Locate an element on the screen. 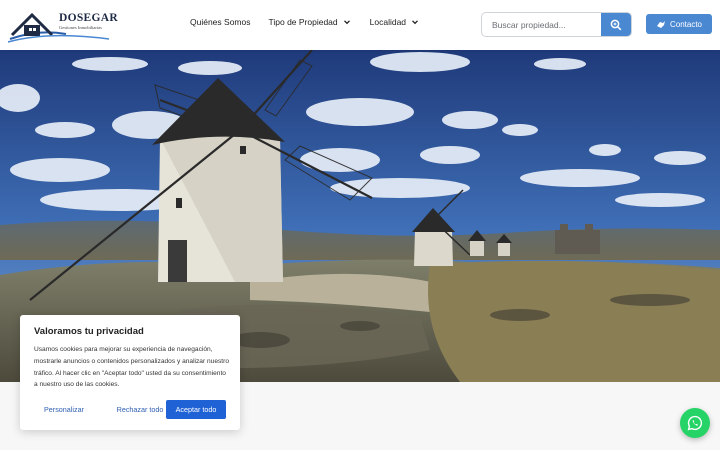 The width and height of the screenshot is (720, 450). nav-item-tipo-propiedad: Tipo de Propiedad is located at coordinates (309, 22).